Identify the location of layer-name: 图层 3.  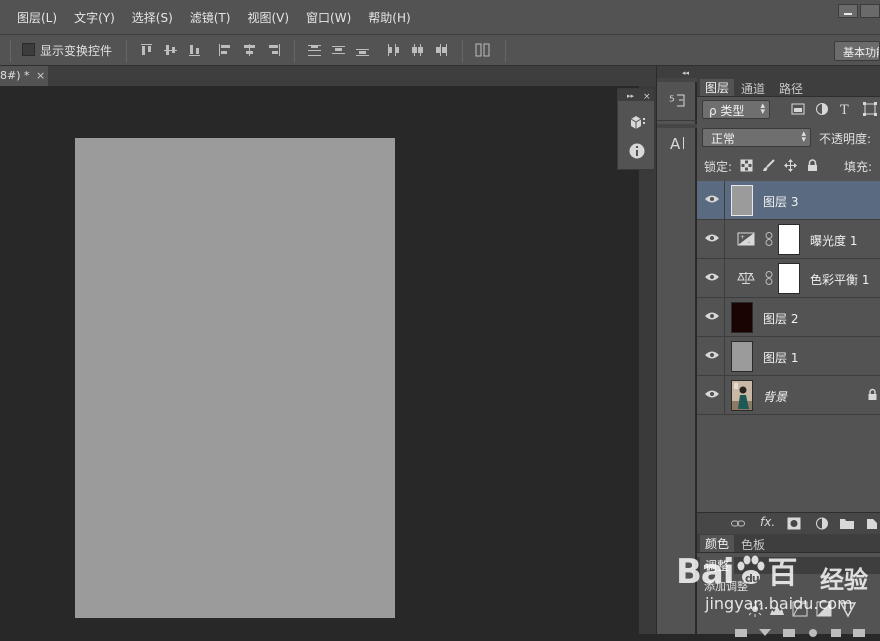
(781, 202).